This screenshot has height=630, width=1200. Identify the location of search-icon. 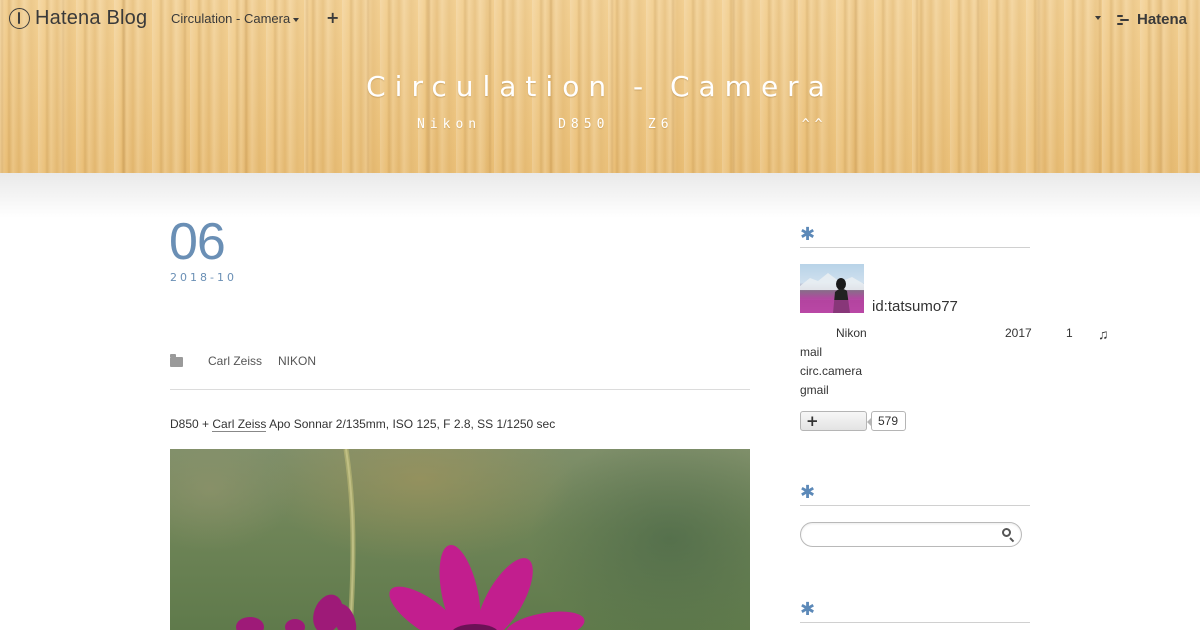
(1009, 535).